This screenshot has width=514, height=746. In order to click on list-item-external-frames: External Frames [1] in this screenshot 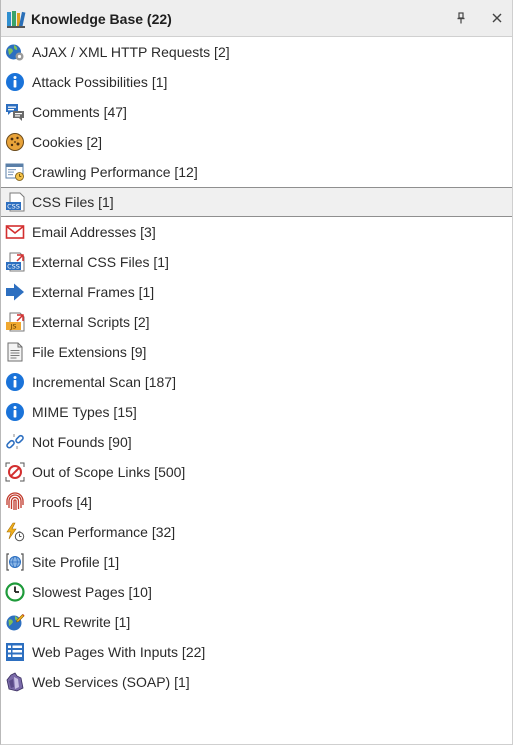, I will do `click(256, 292)`.